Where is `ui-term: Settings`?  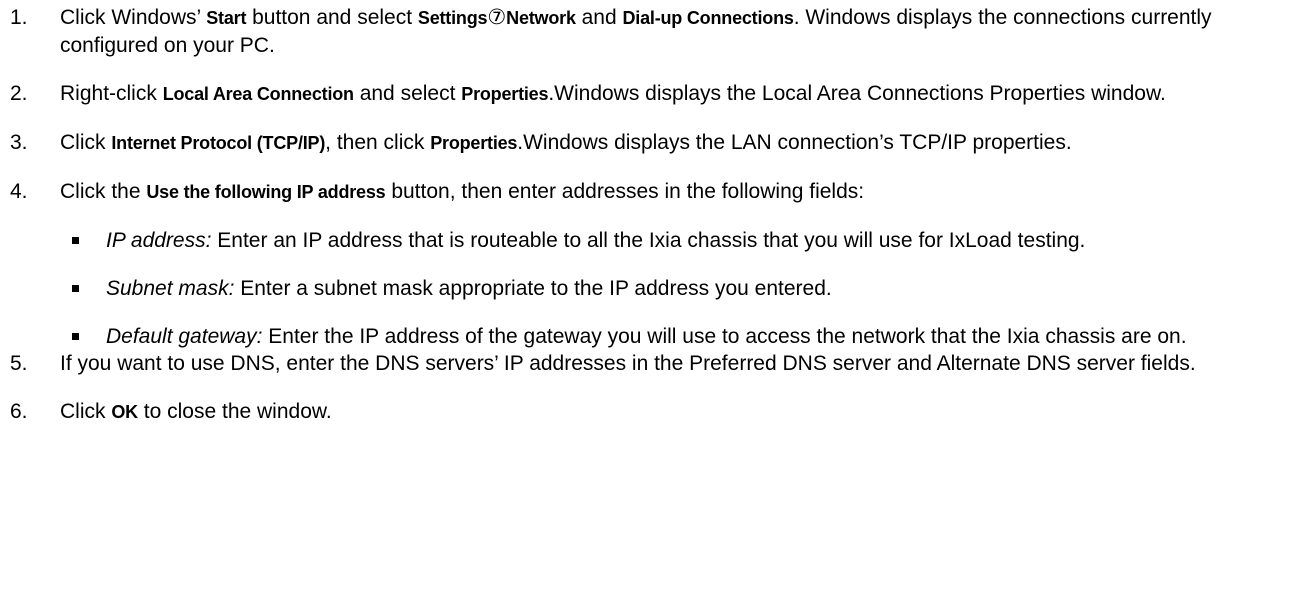
ui-term: Settings is located at coordinates (452, 18).